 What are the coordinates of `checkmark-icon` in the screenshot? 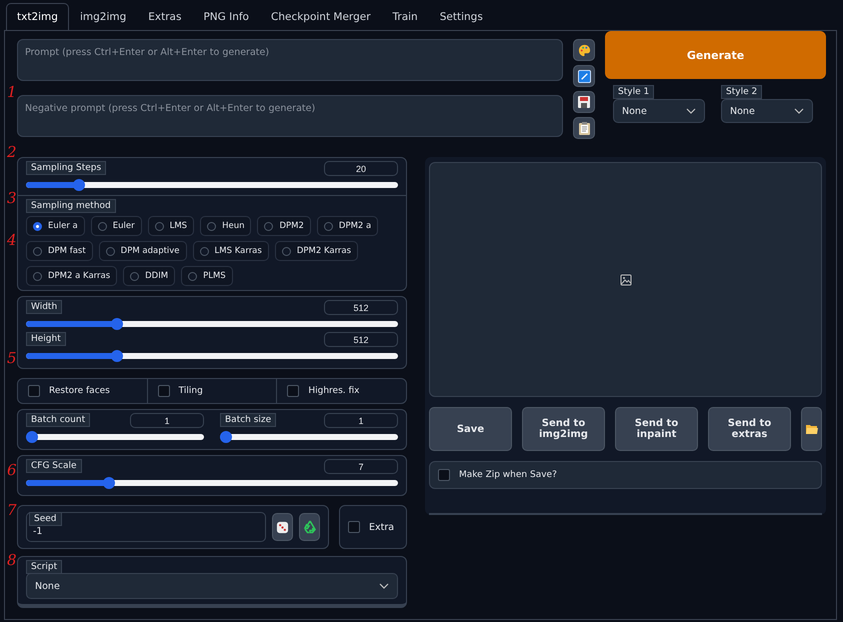 It's located at (584, 76).